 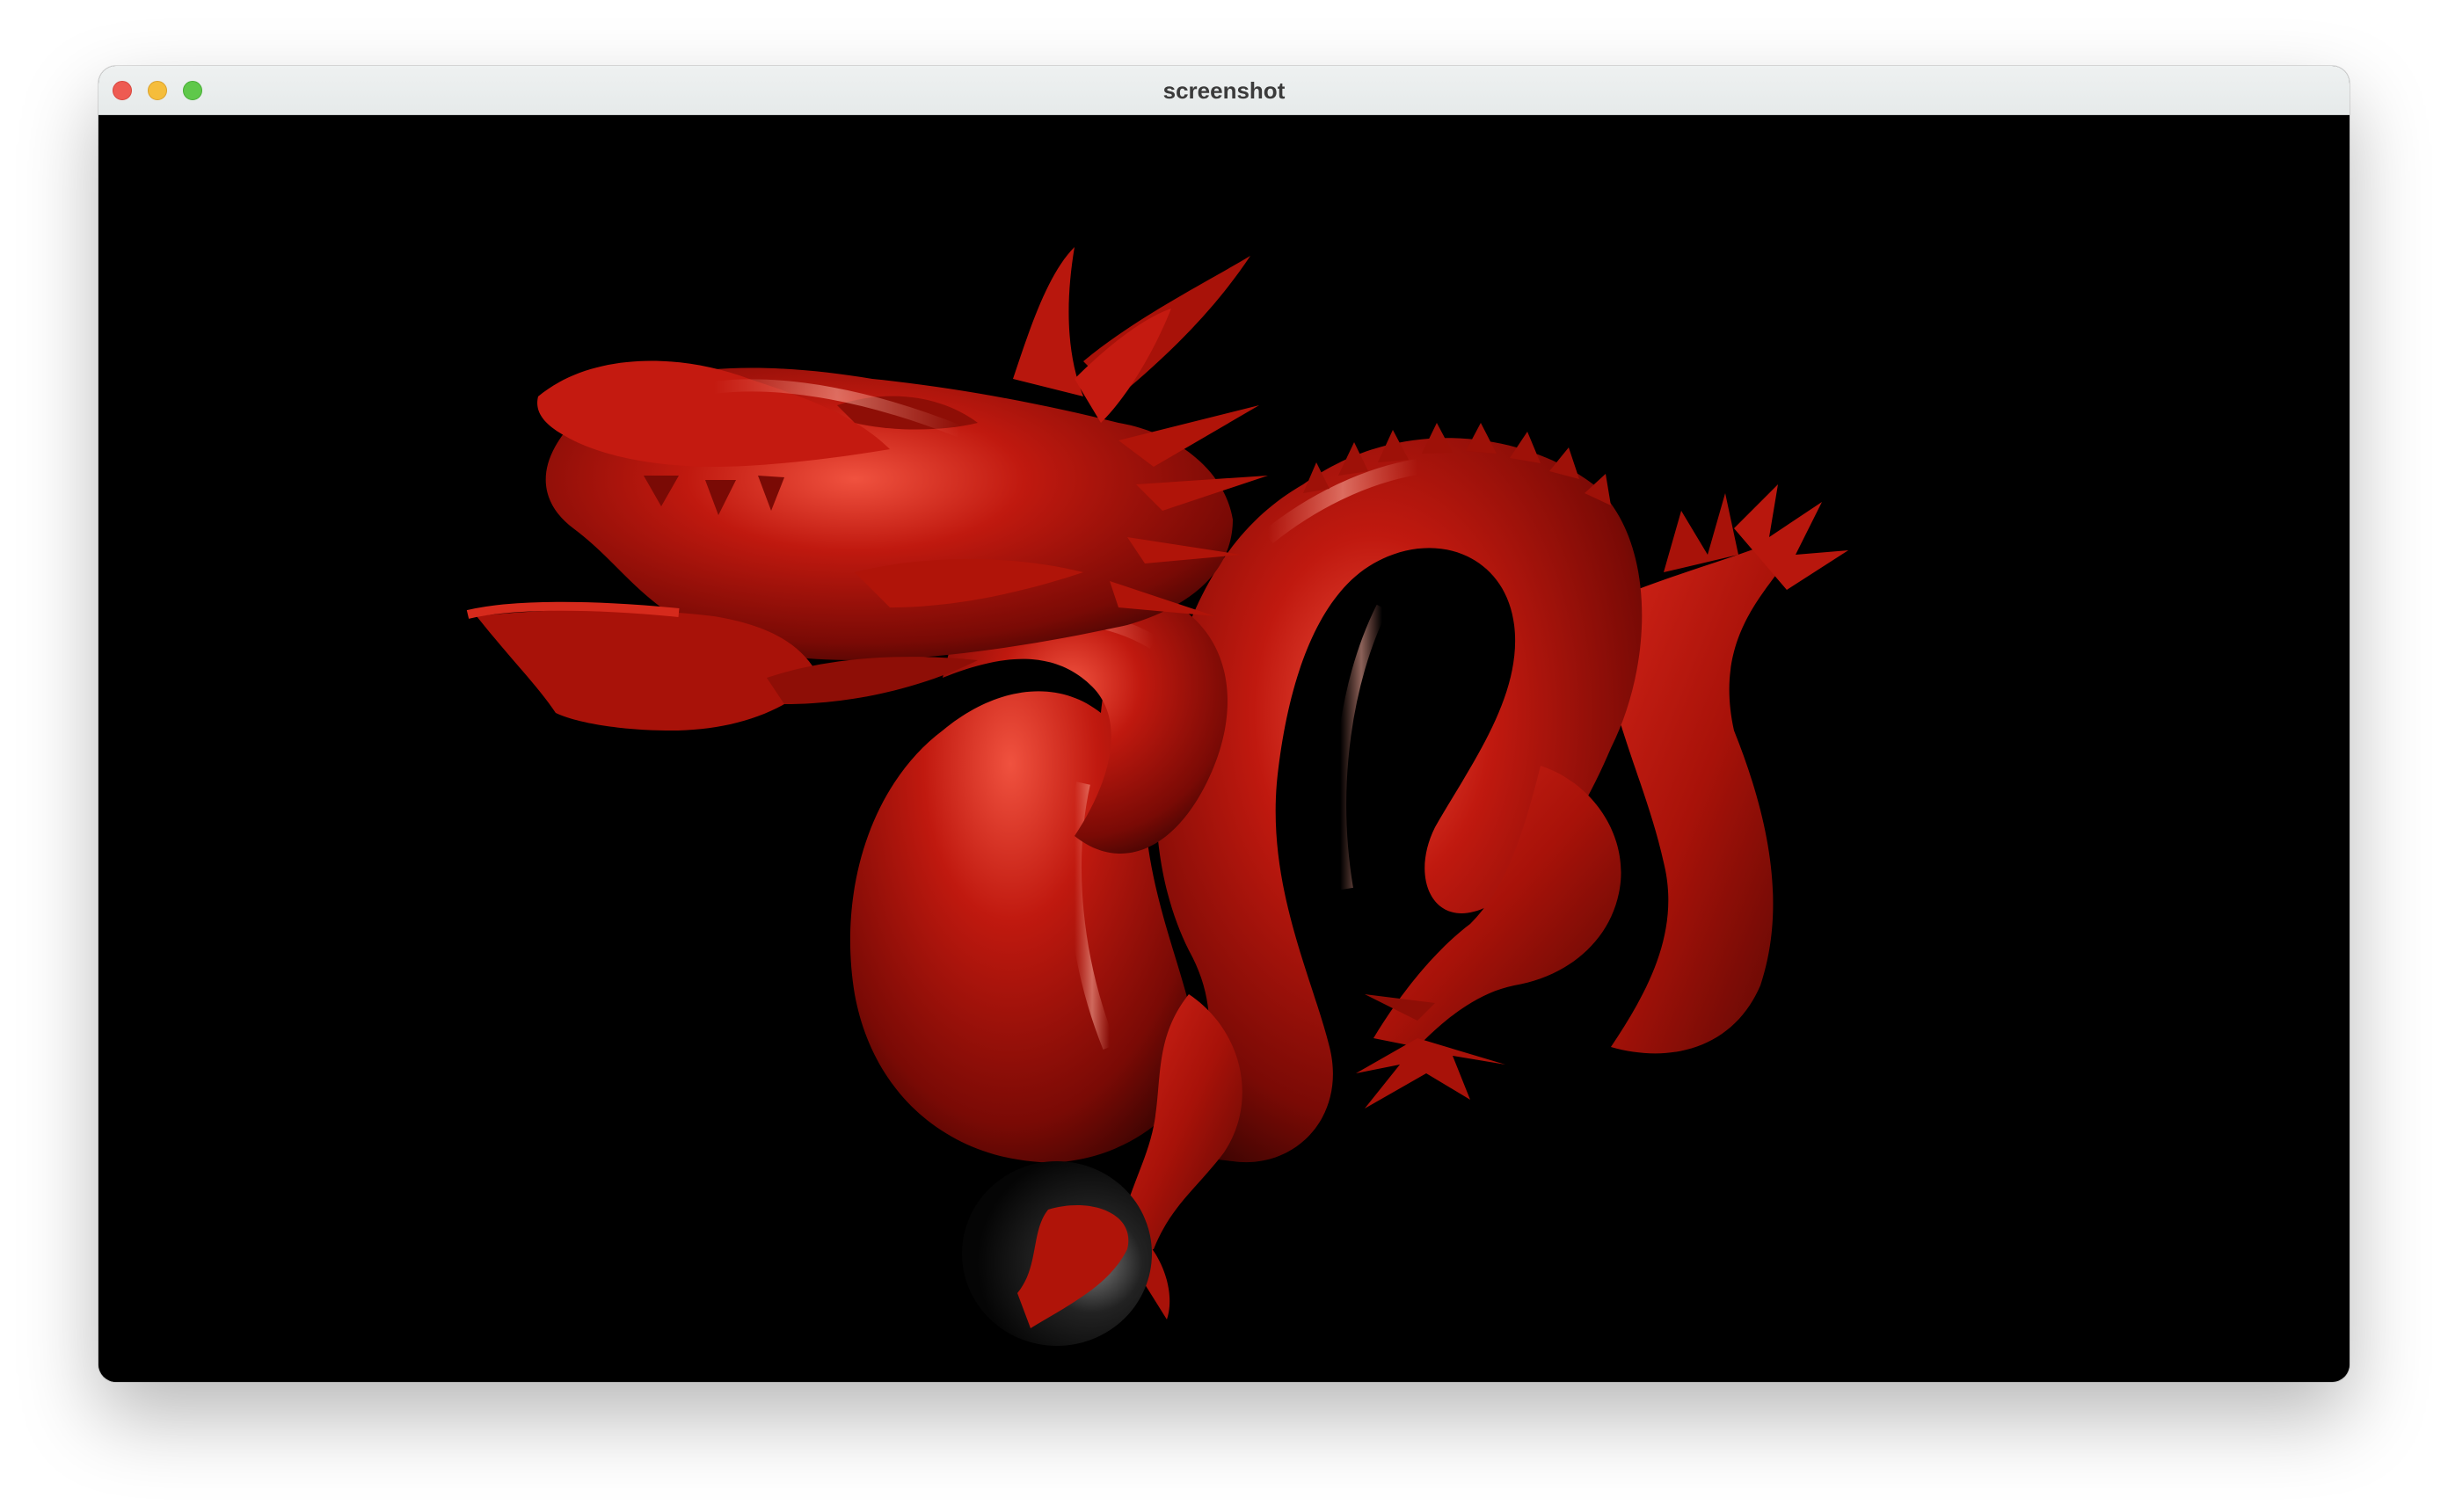 I want to click on black-pearl, so click(x=1057, y=1254).